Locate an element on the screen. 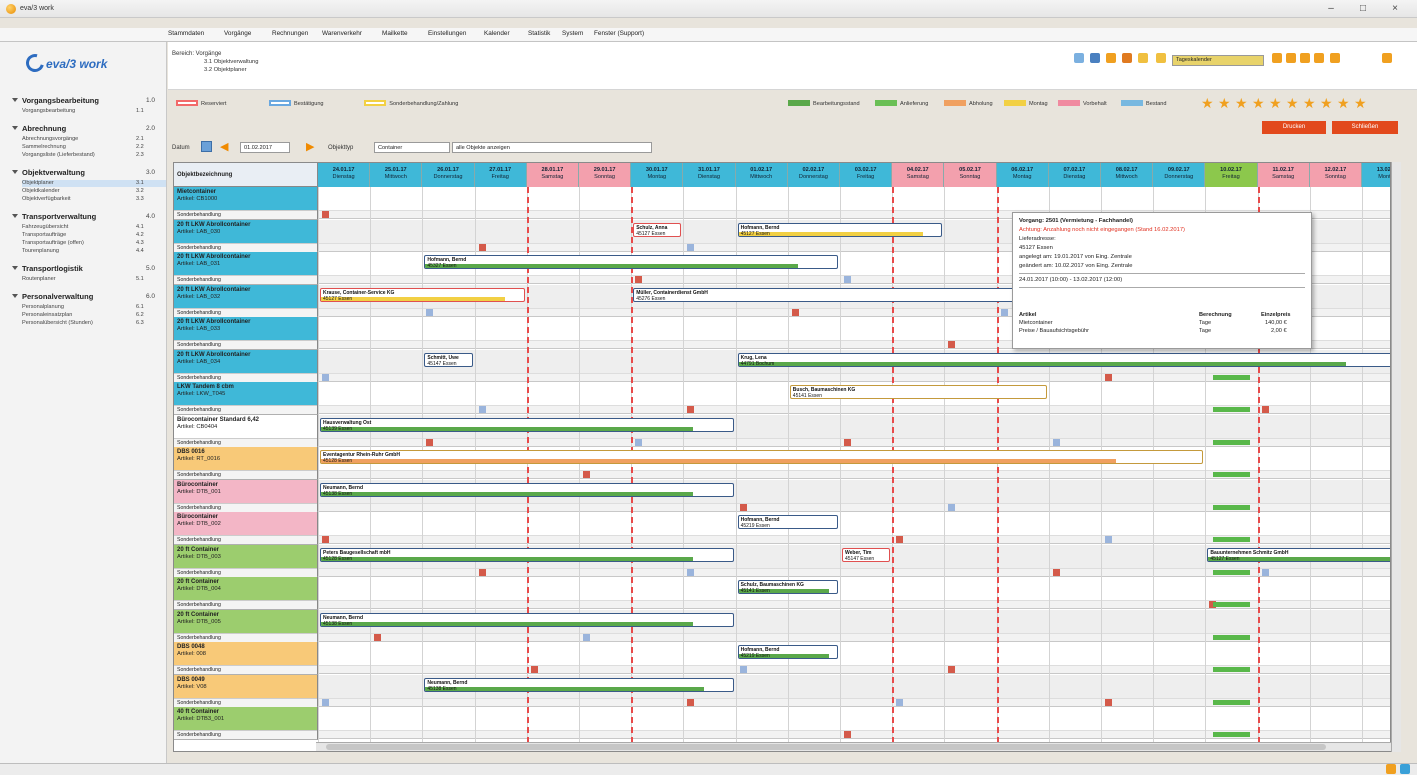 This screenshot has height=775, width=1417. day-column-header: 07.02.17 Dienstag is located at coordinates (1074, 175).